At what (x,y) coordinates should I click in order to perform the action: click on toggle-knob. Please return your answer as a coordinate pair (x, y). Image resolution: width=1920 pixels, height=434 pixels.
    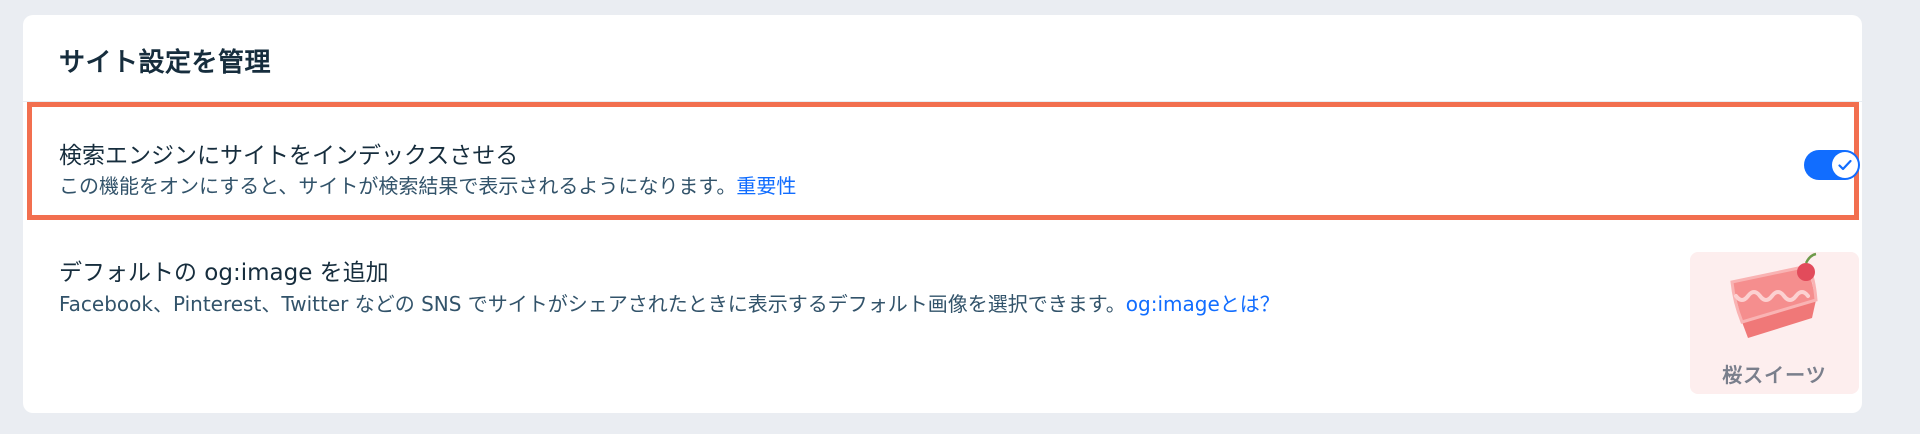
    Looking at the image, I should click on (1845, 165).